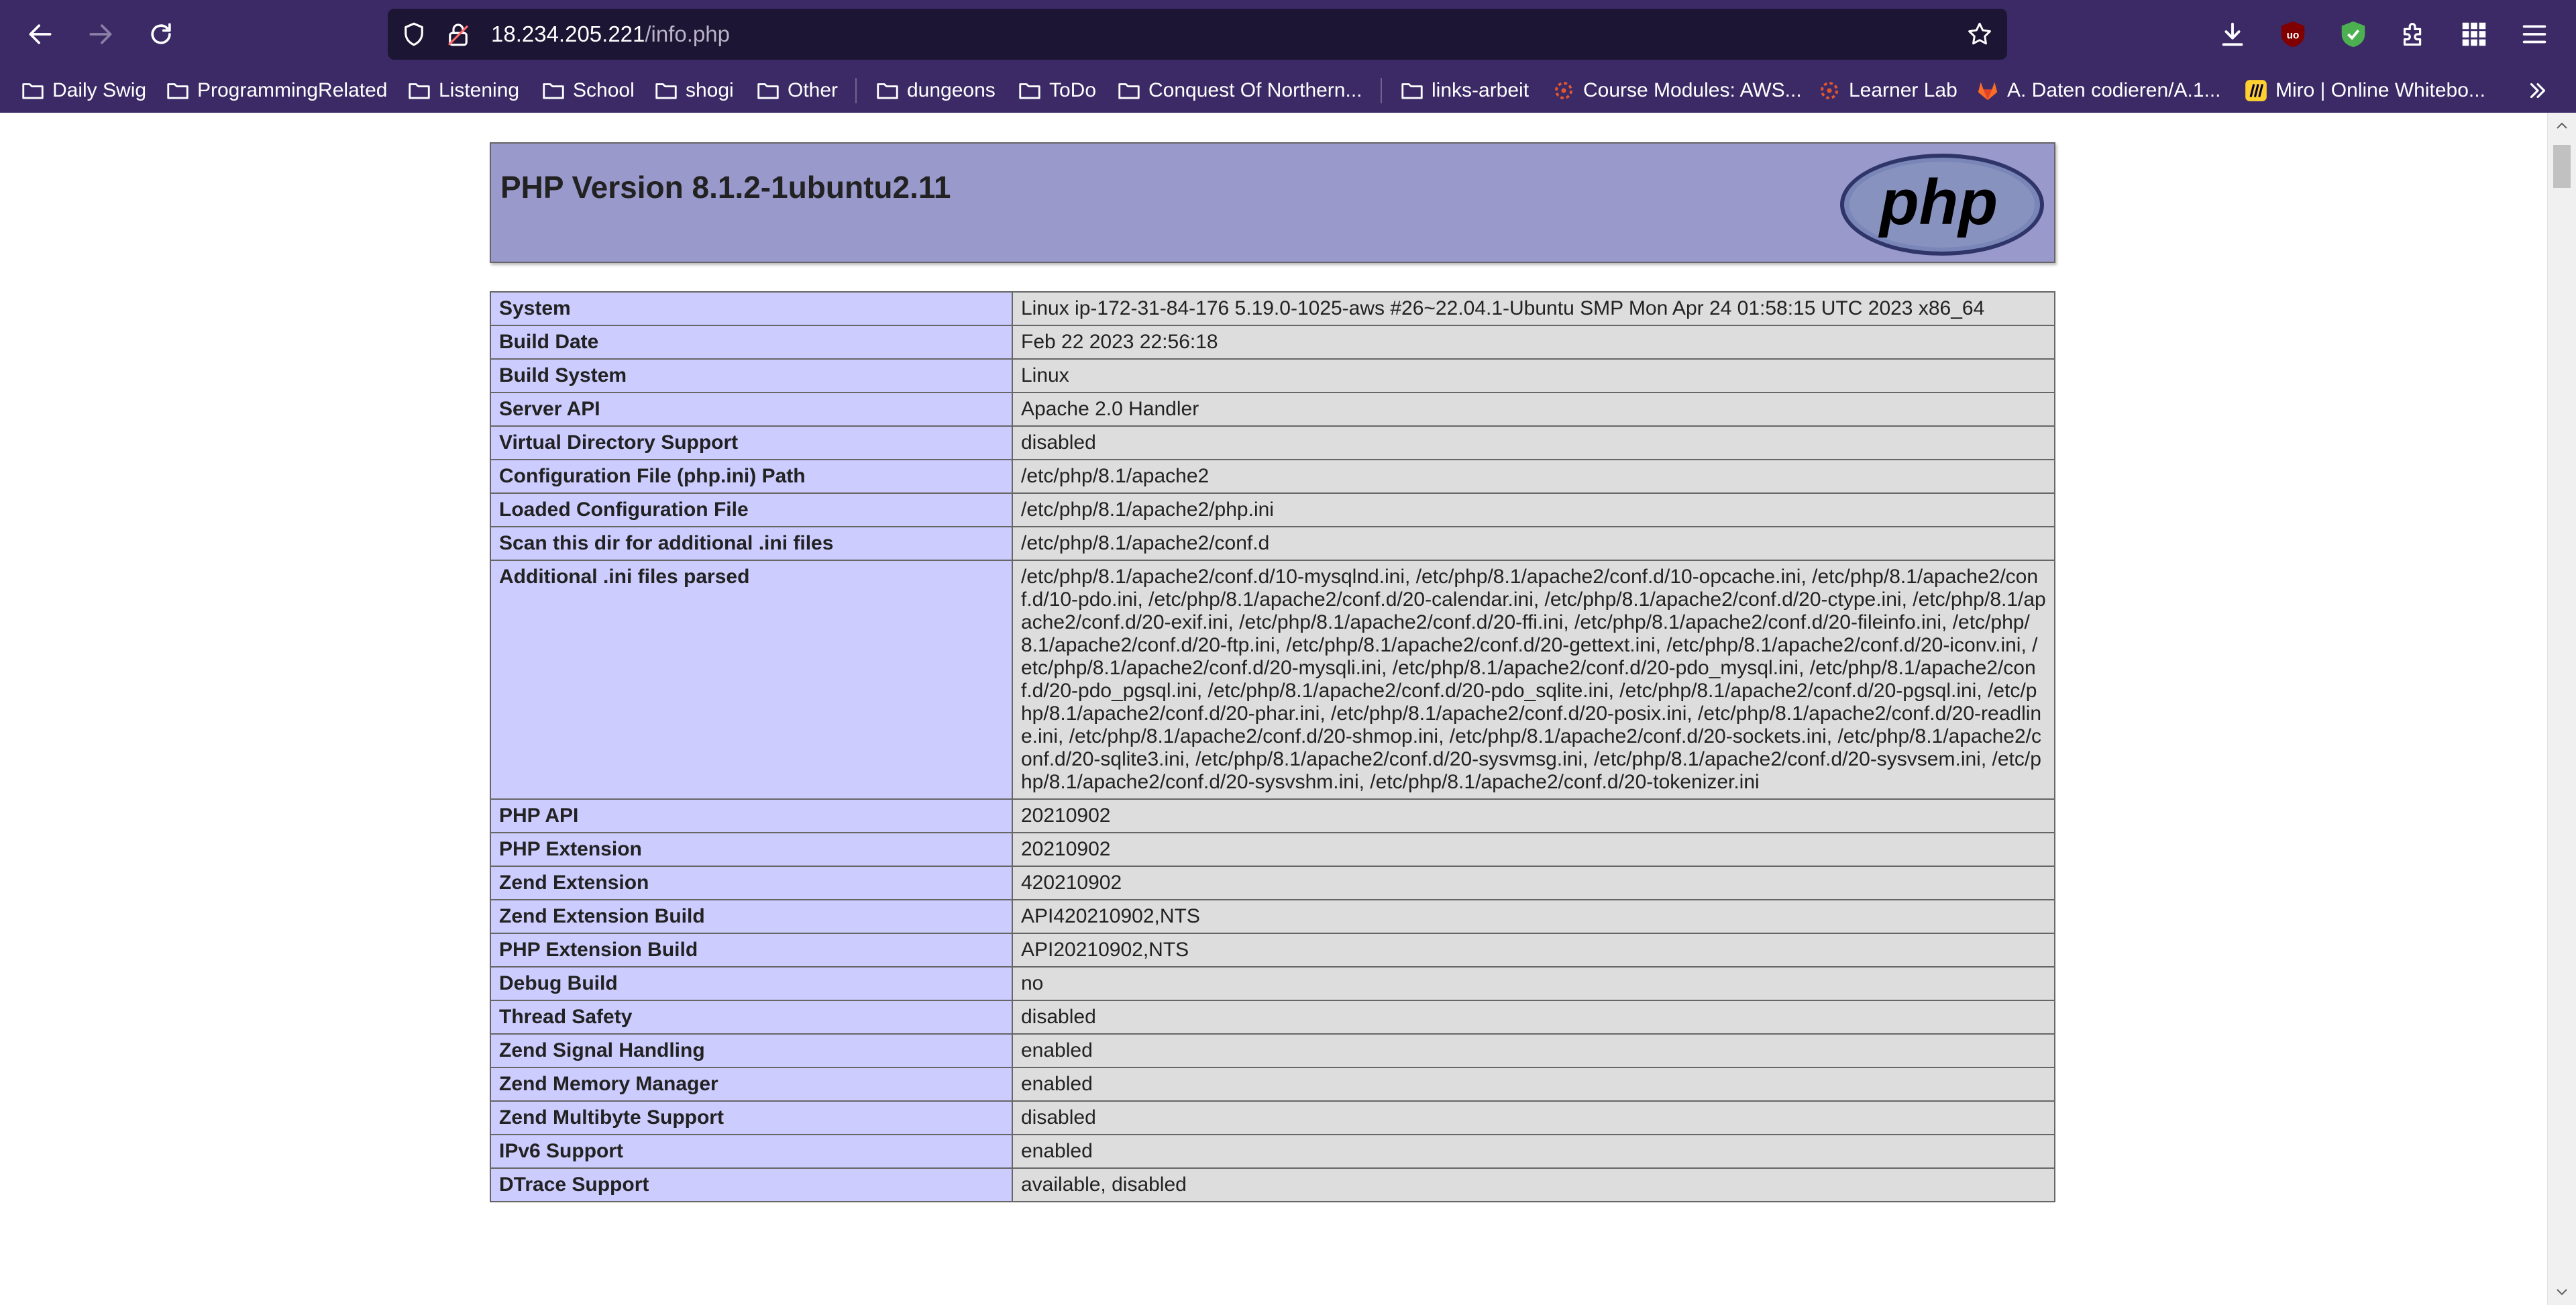 Image resolution: width=2576 pixels, height=1305 pixels. I want to click on url-host: 18.234.205.221, so click(568, 33).